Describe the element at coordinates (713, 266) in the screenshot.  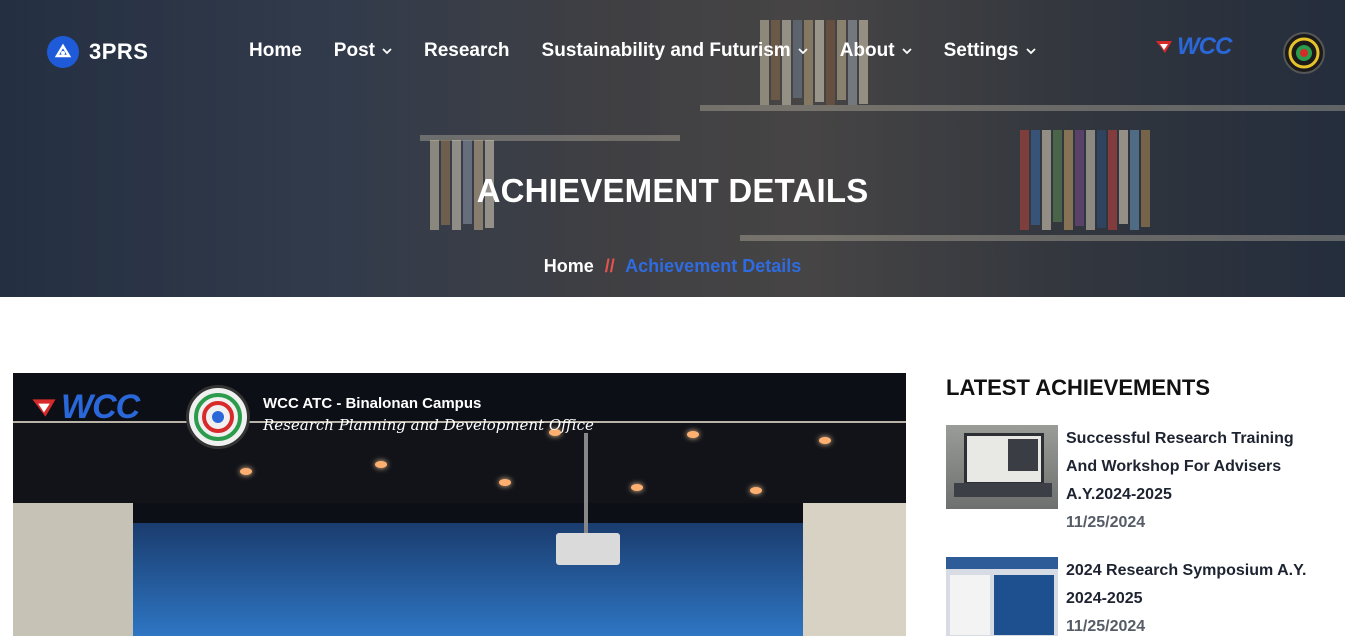
I see `breadcrumb-current: Achievement Details` at that location.